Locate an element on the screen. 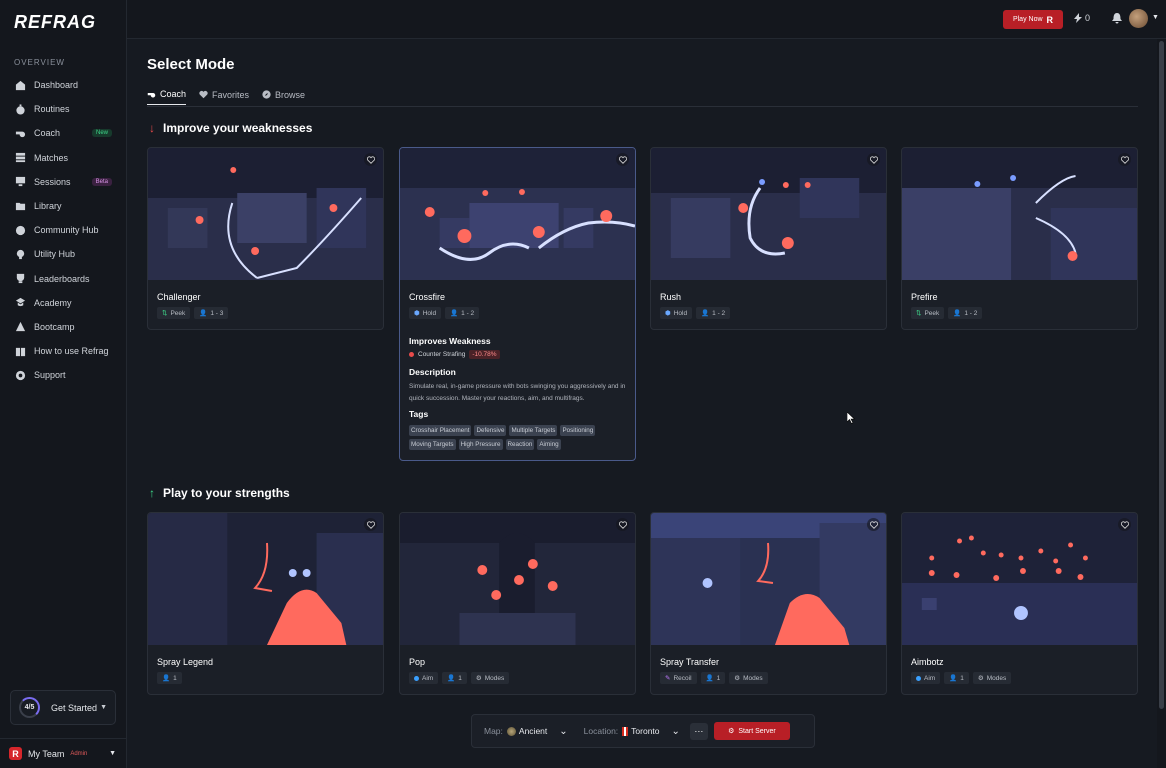  get-started-dropdown: 4/5 Get Started ▼ is located at coordinates (63, 707).